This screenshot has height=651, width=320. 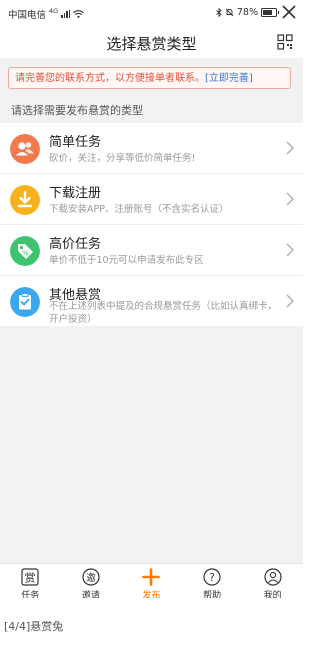 I want to click on notice-text: 请完善您的联系方式，以方便接单者联系。, so click(x=110, y=78).